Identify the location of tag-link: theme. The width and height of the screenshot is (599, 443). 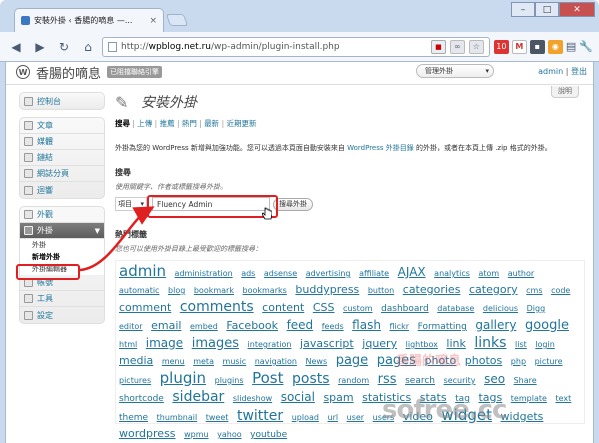
(133, 418).